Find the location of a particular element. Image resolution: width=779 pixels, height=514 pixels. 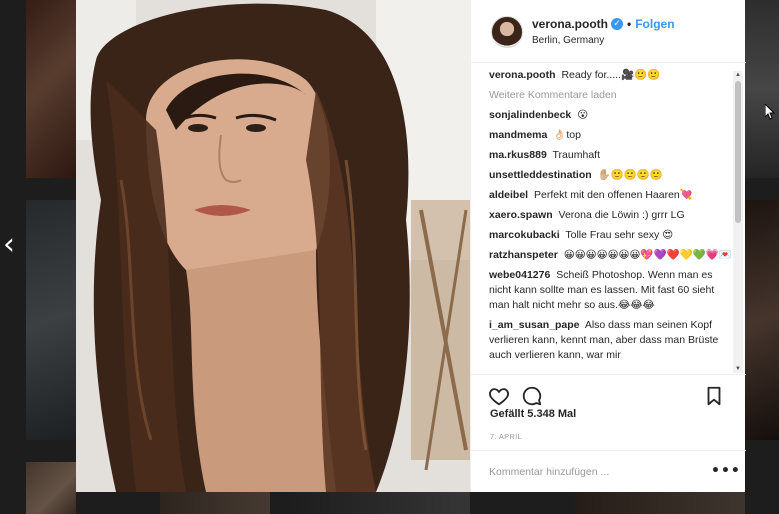

comment-username: marcokubacki is located at coordinates (524, 235).